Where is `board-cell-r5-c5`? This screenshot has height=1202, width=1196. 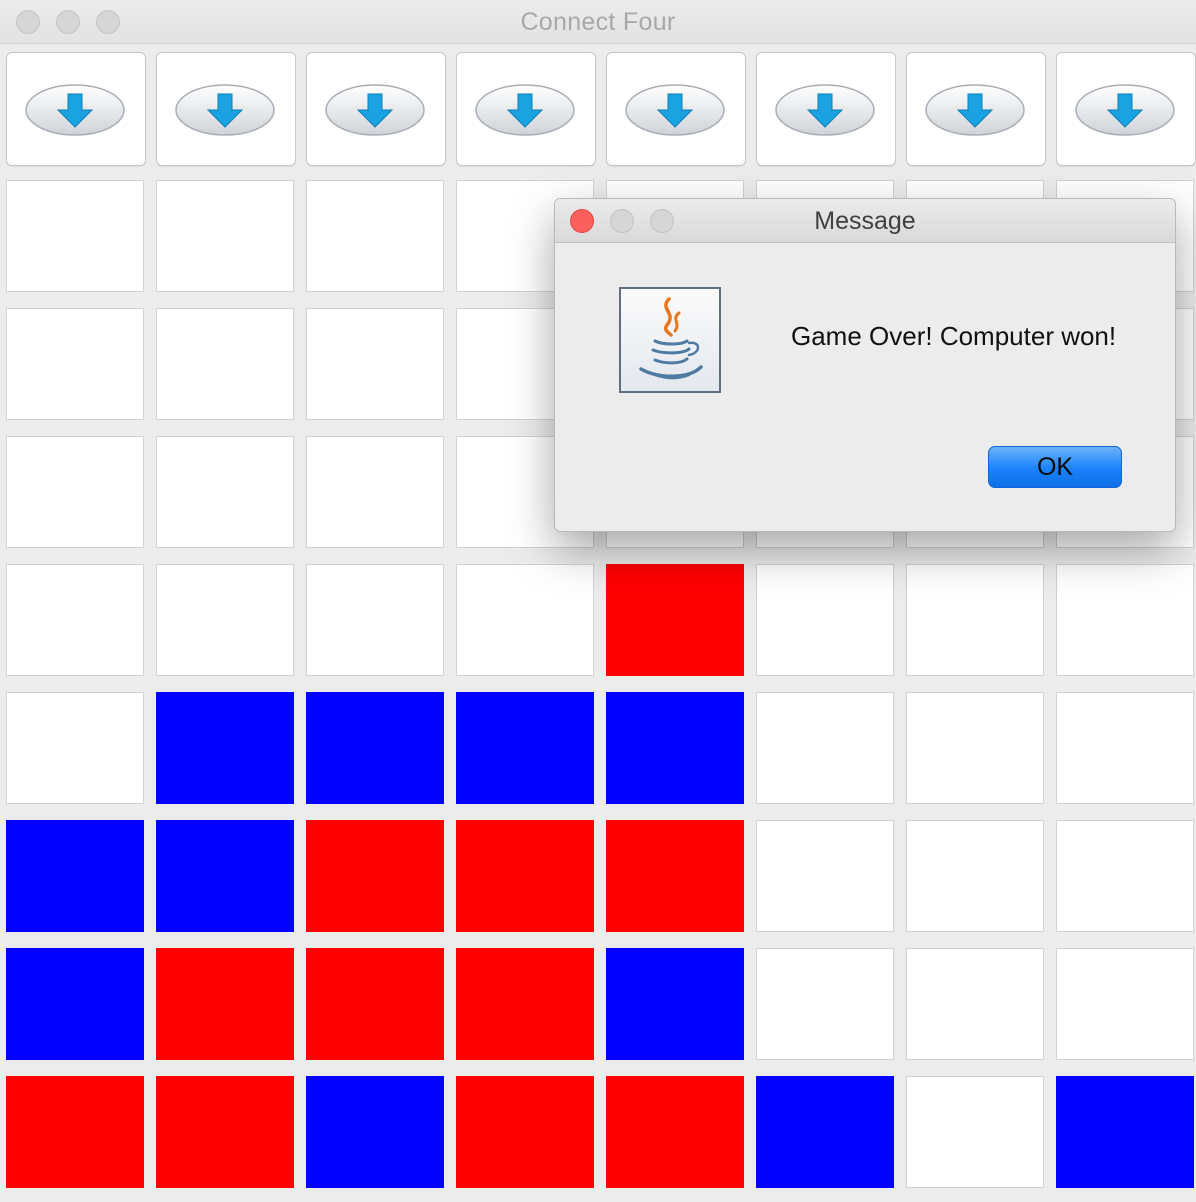 board-cell-r5-c5 is located at coordinates (675, 748).